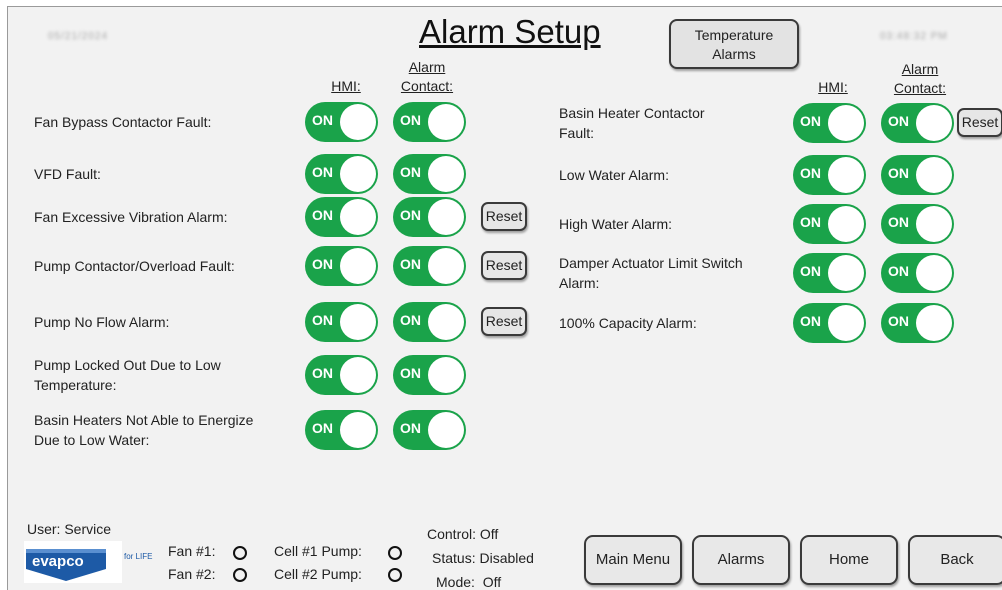 This screenshot has height=590, width=1002. What do you see at coordinates (240, 553) in the screenshot?
I see `fan1-status-indicator` at bounding box center [240, 553].